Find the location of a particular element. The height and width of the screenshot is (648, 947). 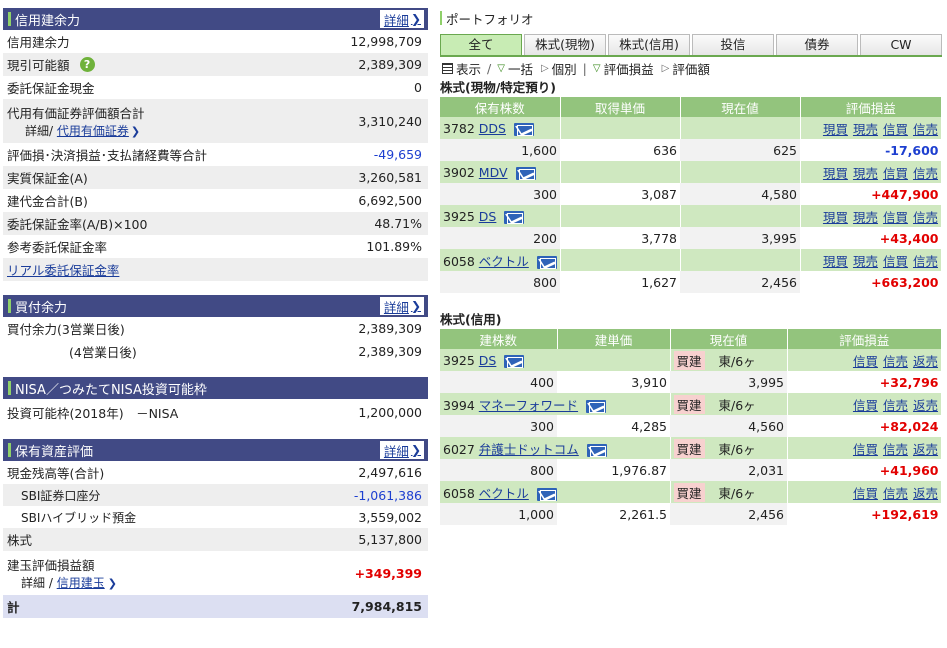

info-row: SBIハイブリッド預金 3,559,002 is located at coordinates (215, 517).